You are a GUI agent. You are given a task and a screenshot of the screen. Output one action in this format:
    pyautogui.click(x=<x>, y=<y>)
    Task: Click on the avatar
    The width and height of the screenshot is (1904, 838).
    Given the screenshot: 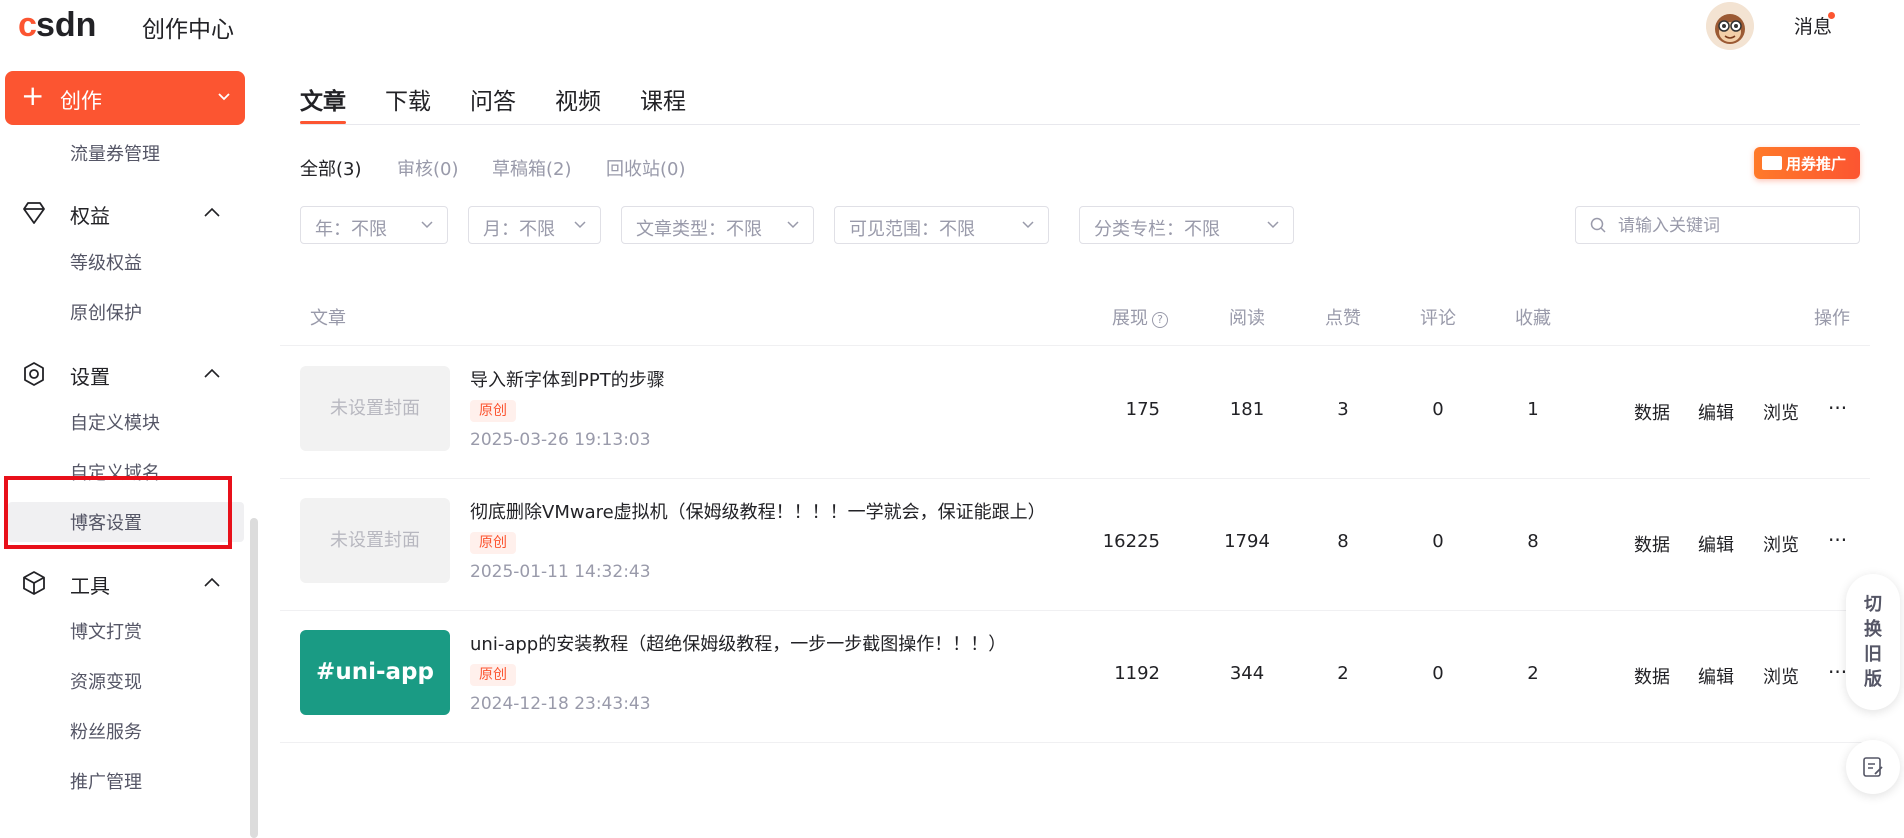 What is the action you would take?
    pyautogui.click(x=1730, y=26)
    